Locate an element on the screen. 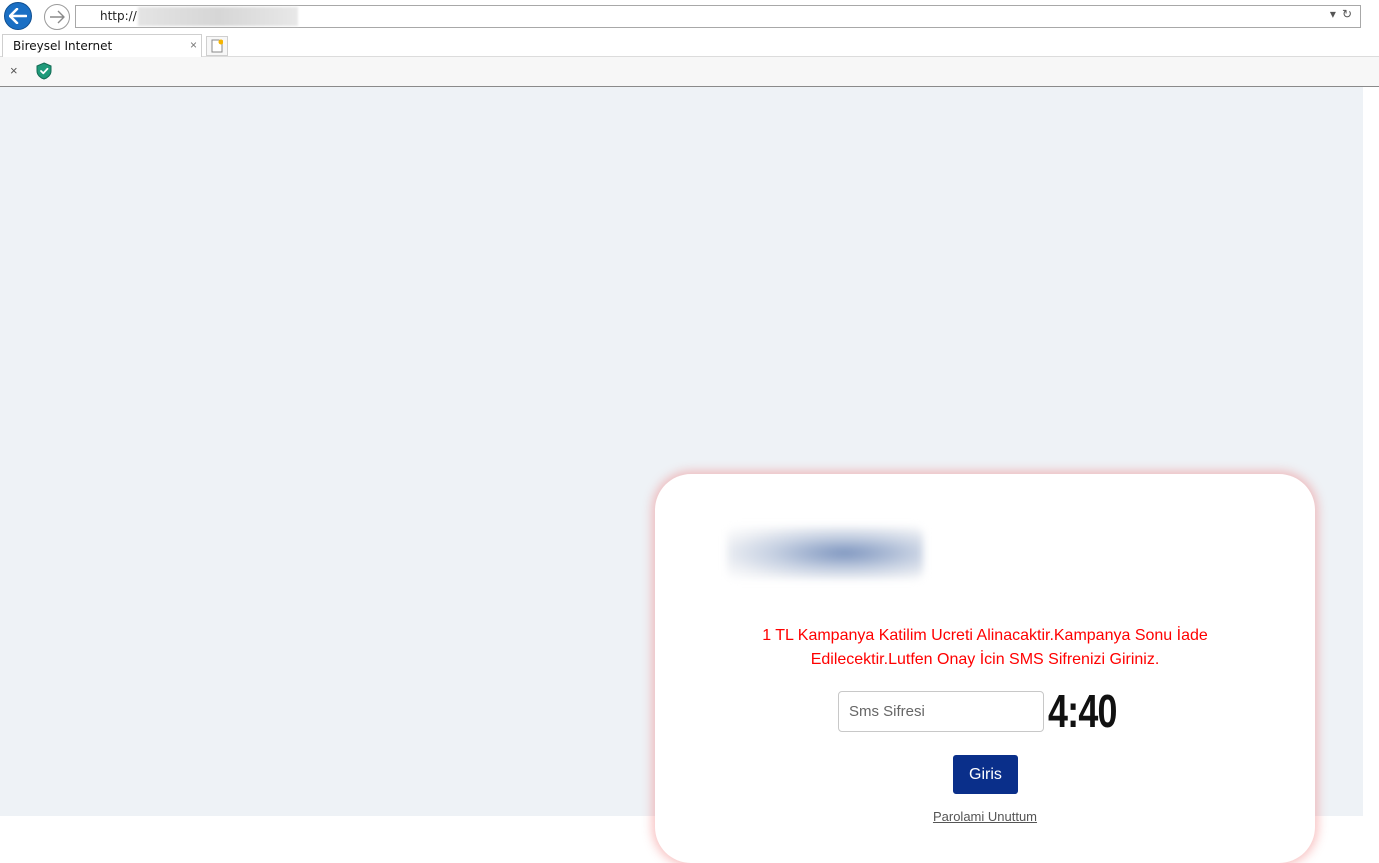 The height and width of the screenshot is (863, 1379). new-tab-button is located at coordinates (217, 46).